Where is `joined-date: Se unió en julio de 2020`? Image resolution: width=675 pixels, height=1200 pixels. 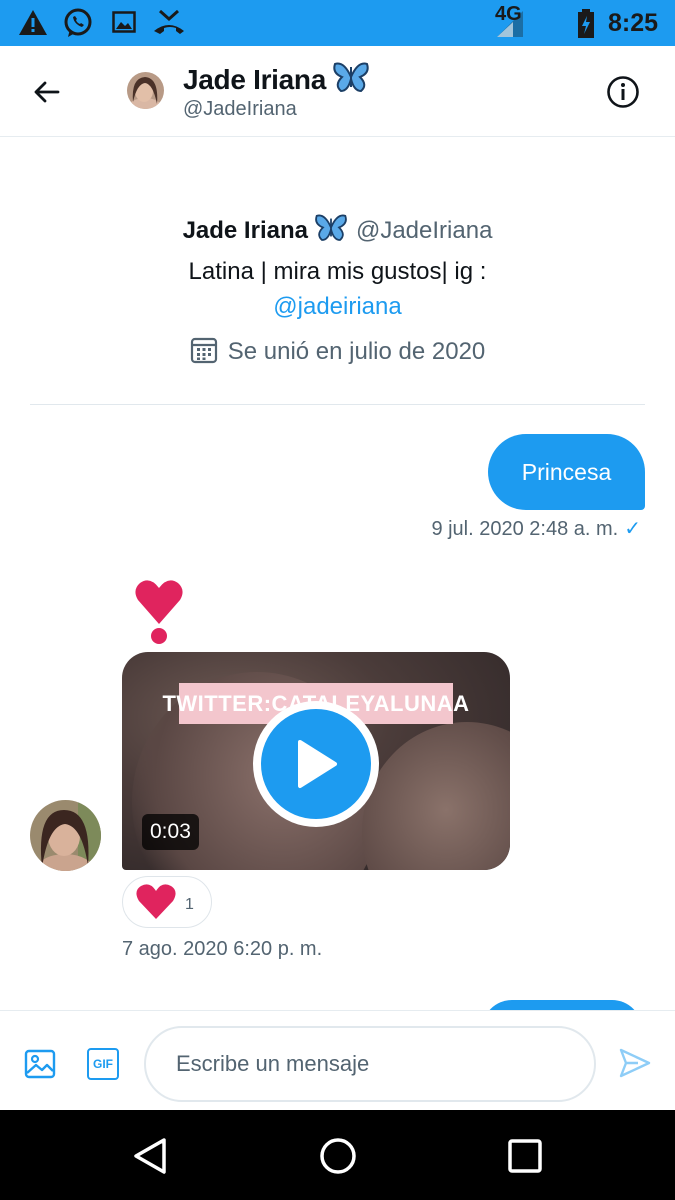 joined-date: Se unió en julio de 2020 is located at coordinates (356, 351).